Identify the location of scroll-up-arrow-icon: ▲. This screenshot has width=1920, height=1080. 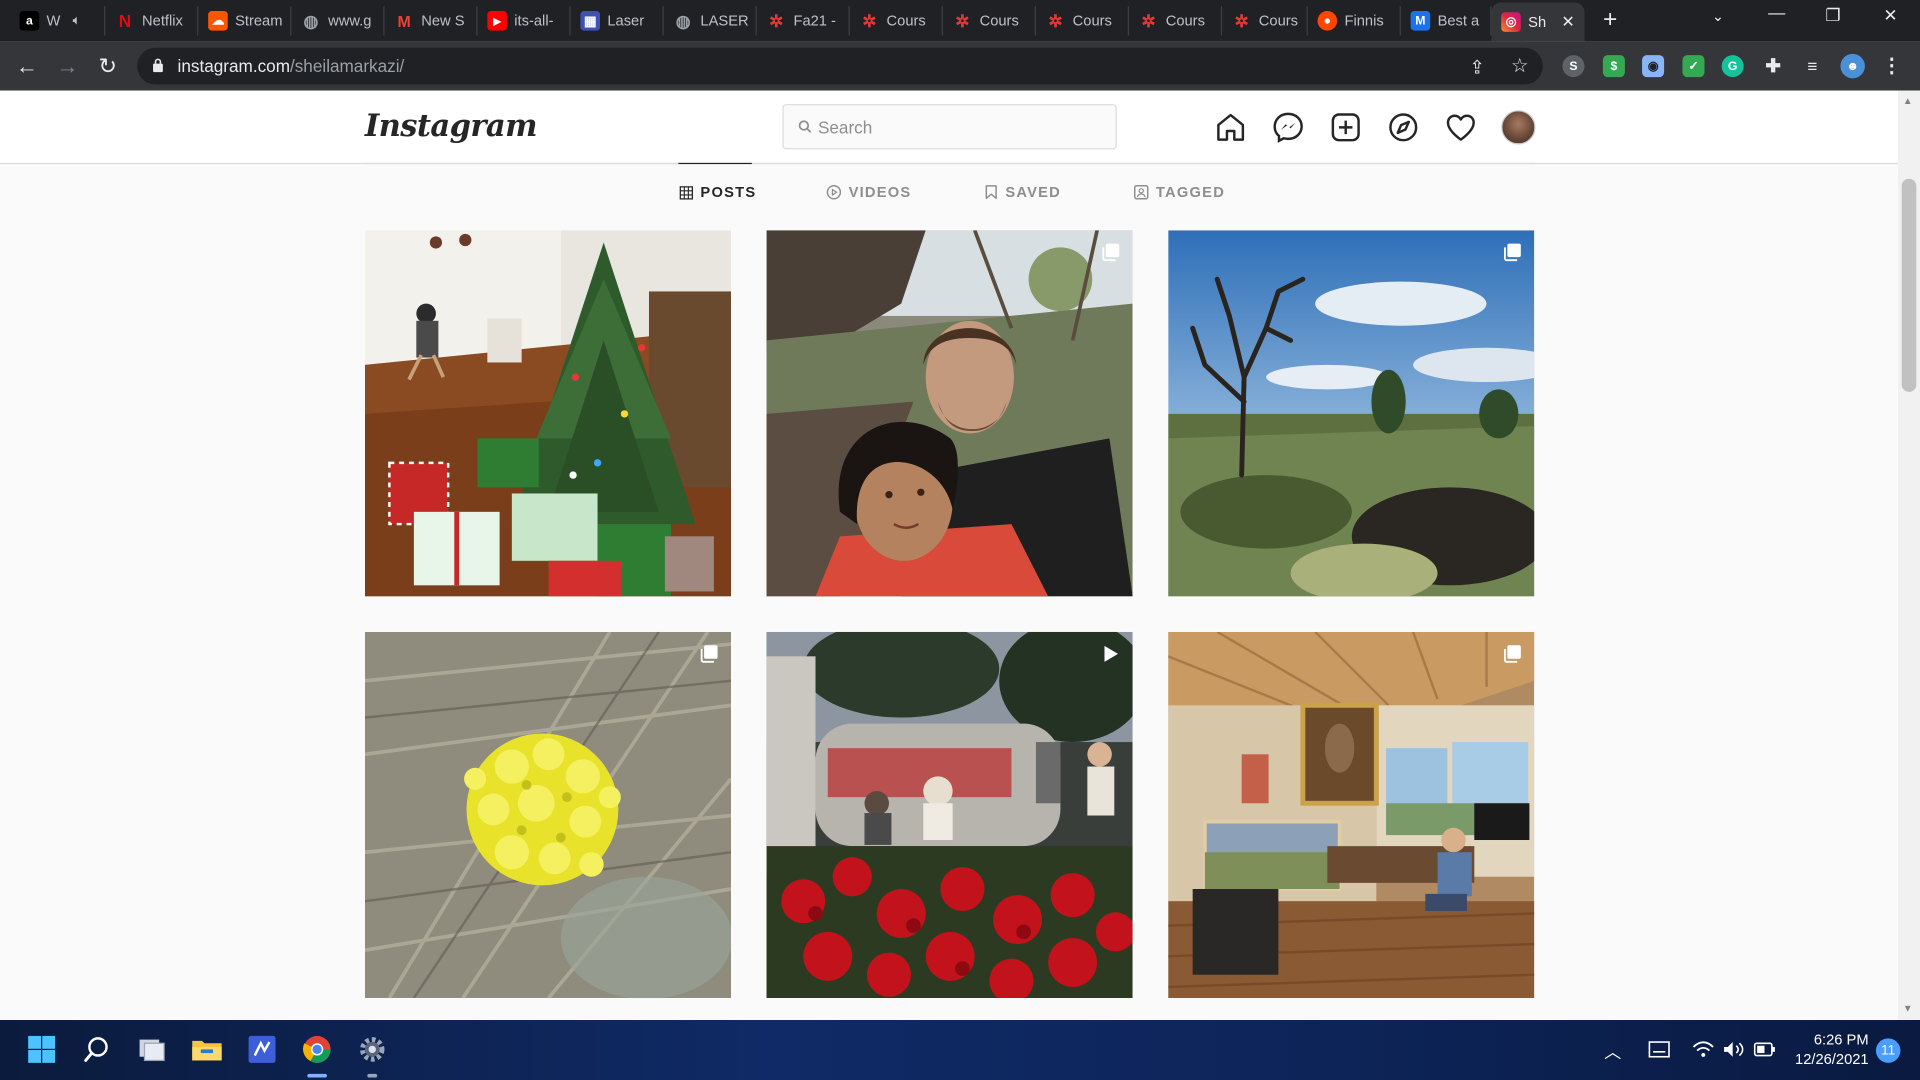
(1908, 101).